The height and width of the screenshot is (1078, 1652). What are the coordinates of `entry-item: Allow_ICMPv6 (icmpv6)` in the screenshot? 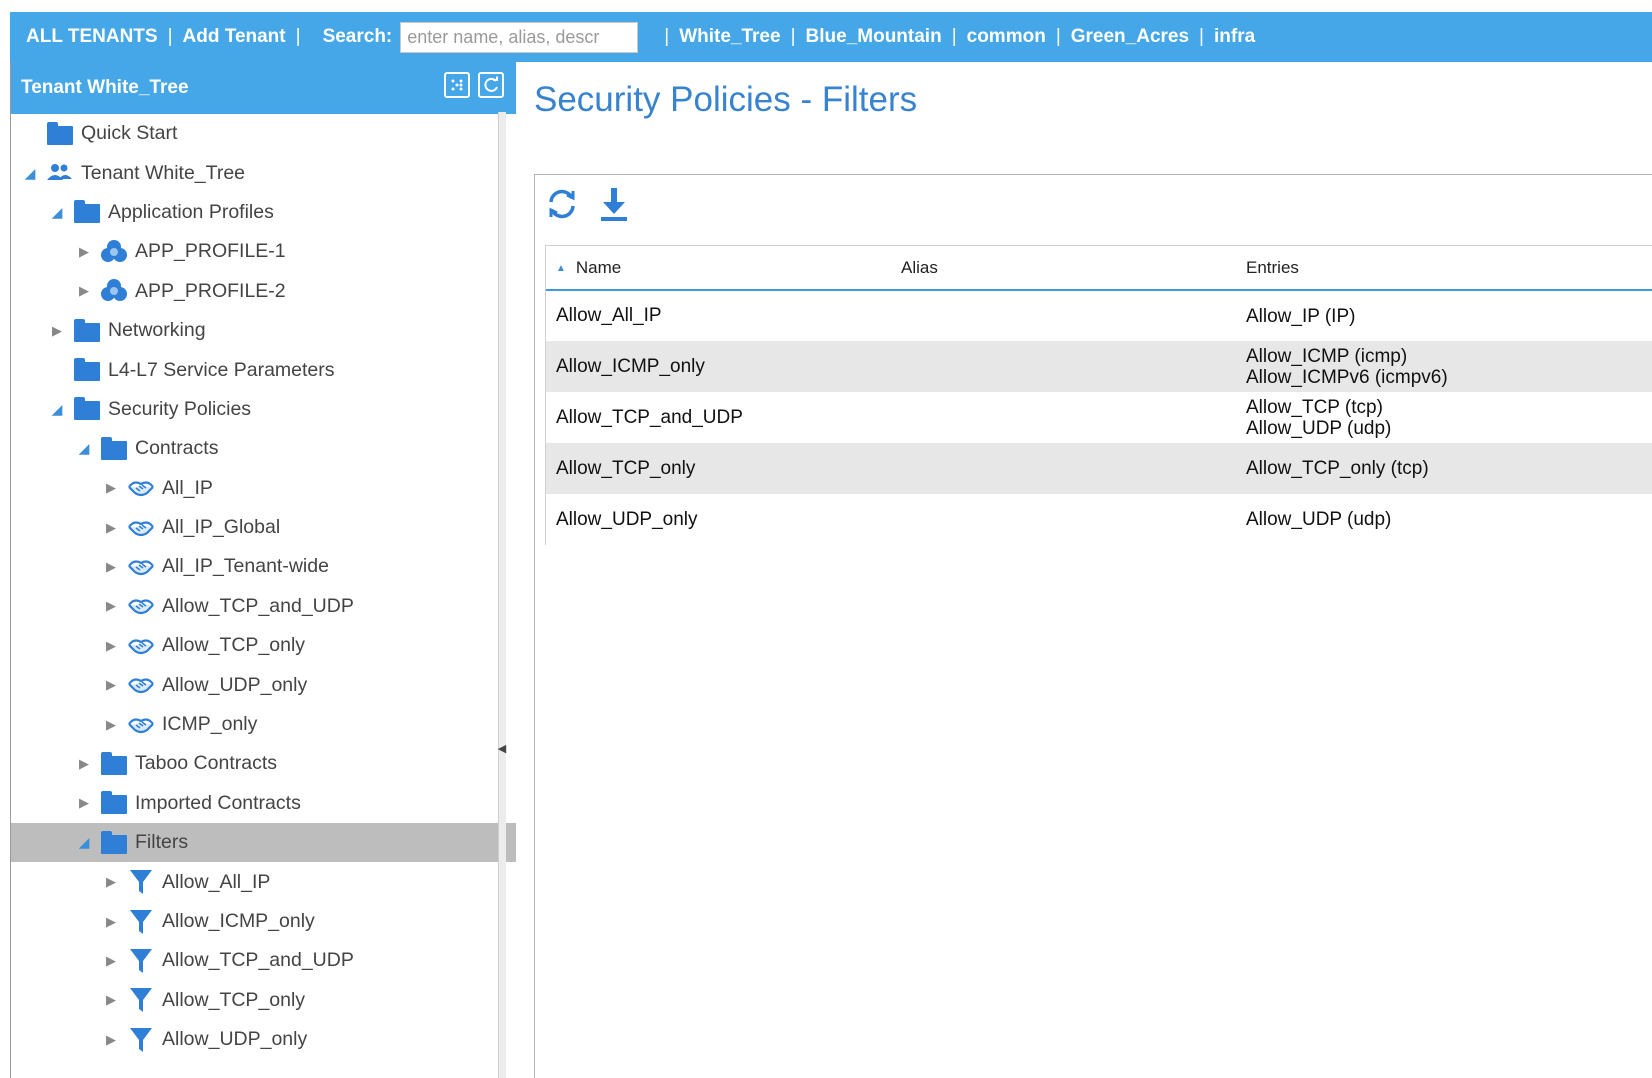 It's located at (1347, 377).